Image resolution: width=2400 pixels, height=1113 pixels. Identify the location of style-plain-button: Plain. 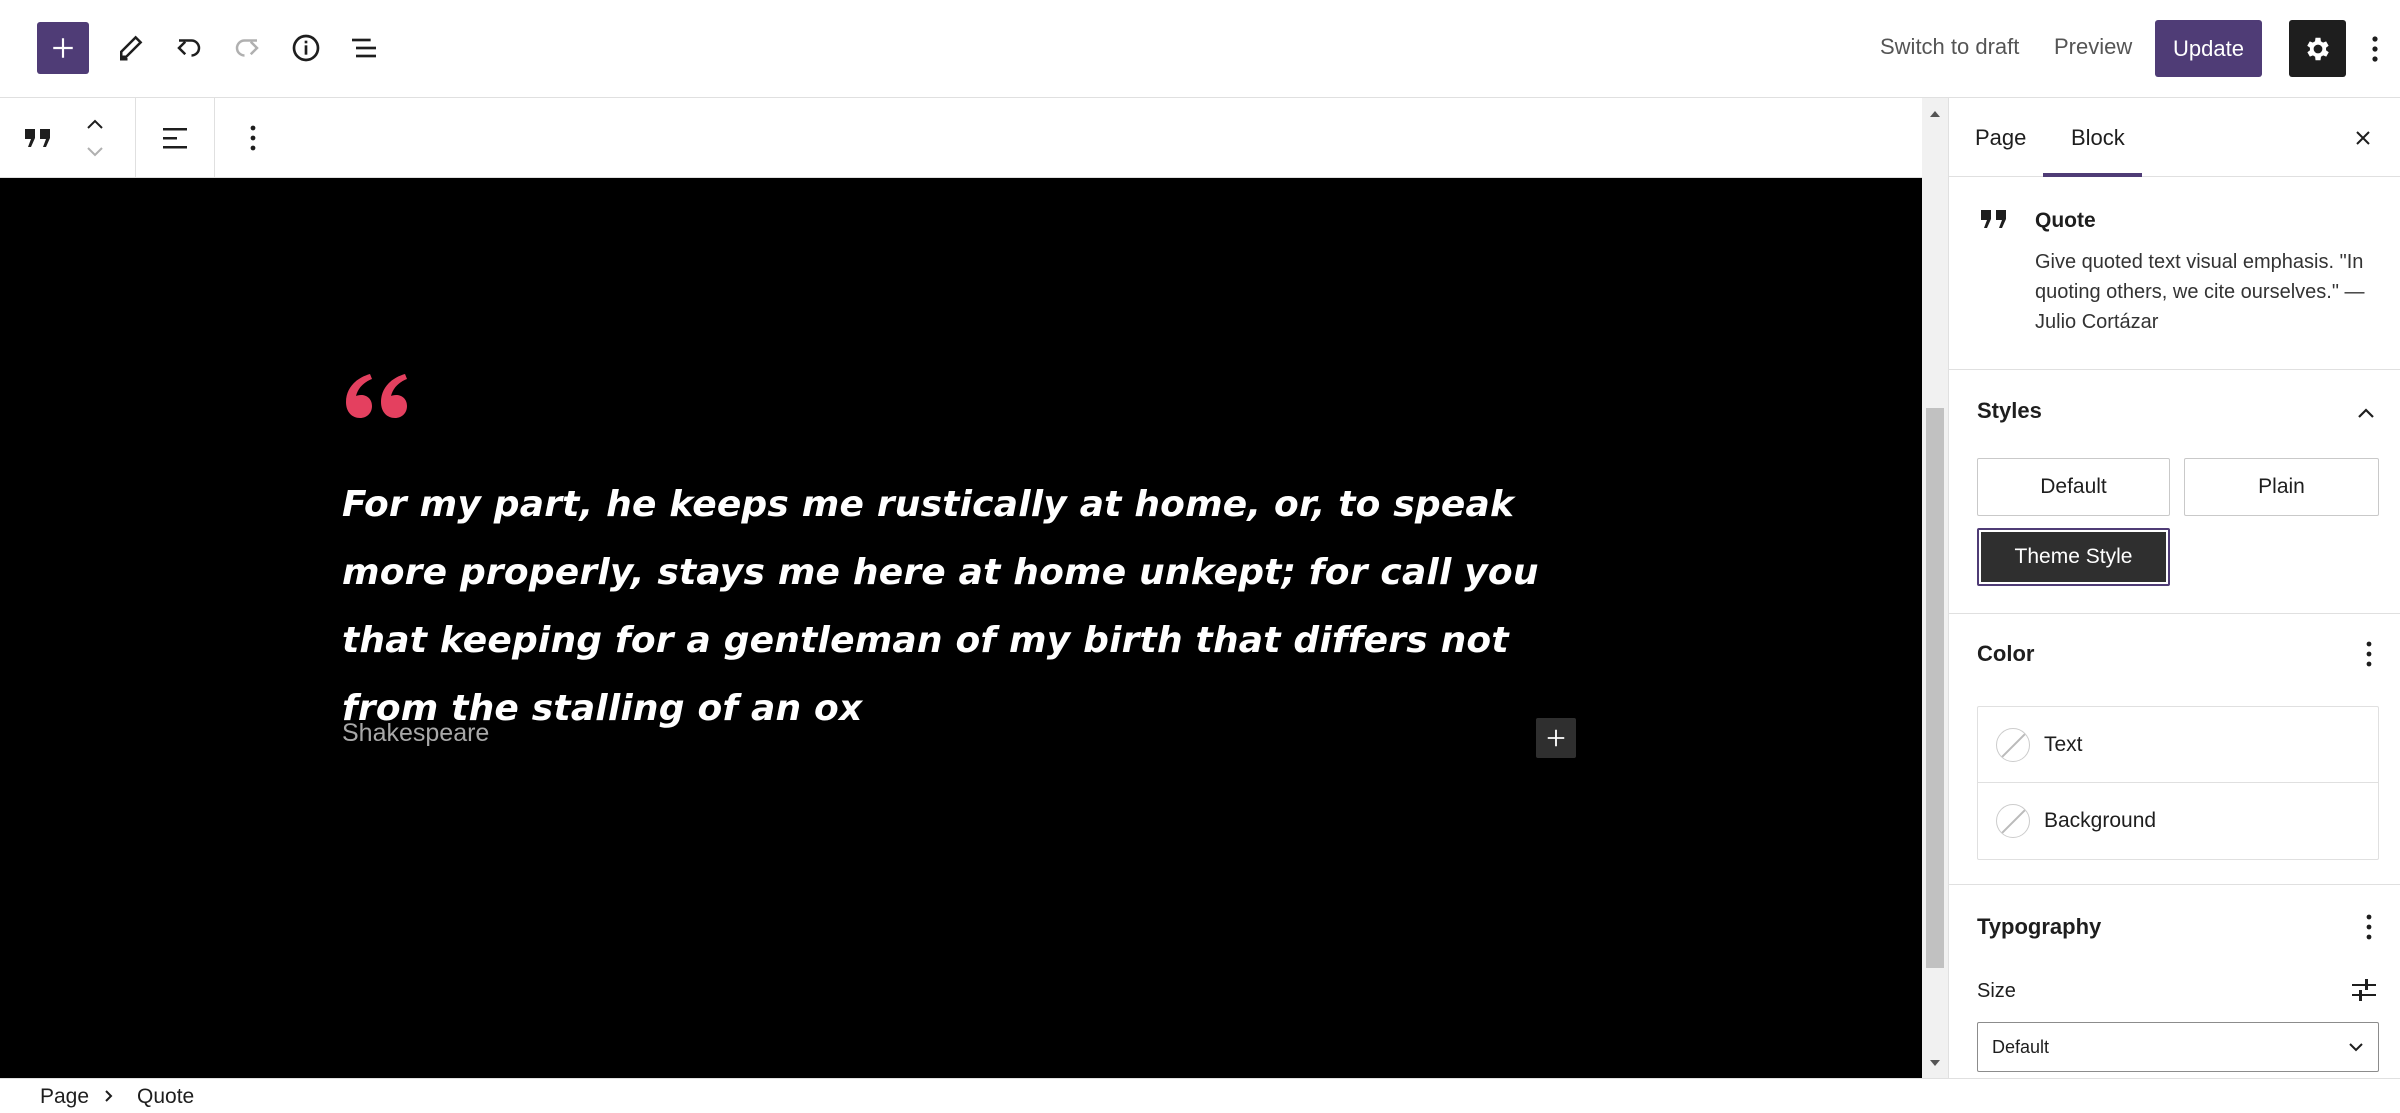
(2281, 487).